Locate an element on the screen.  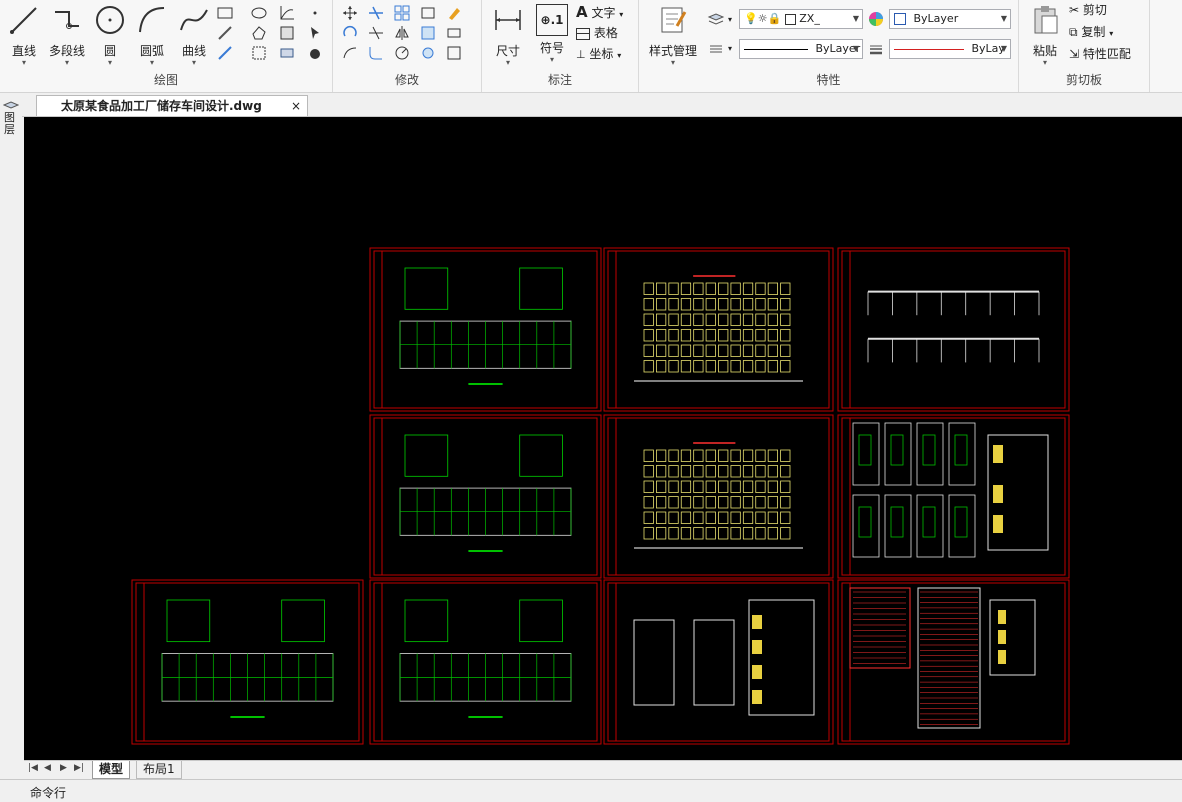
prev-layout-icon: ◀ is located at coordinates (47, 768).